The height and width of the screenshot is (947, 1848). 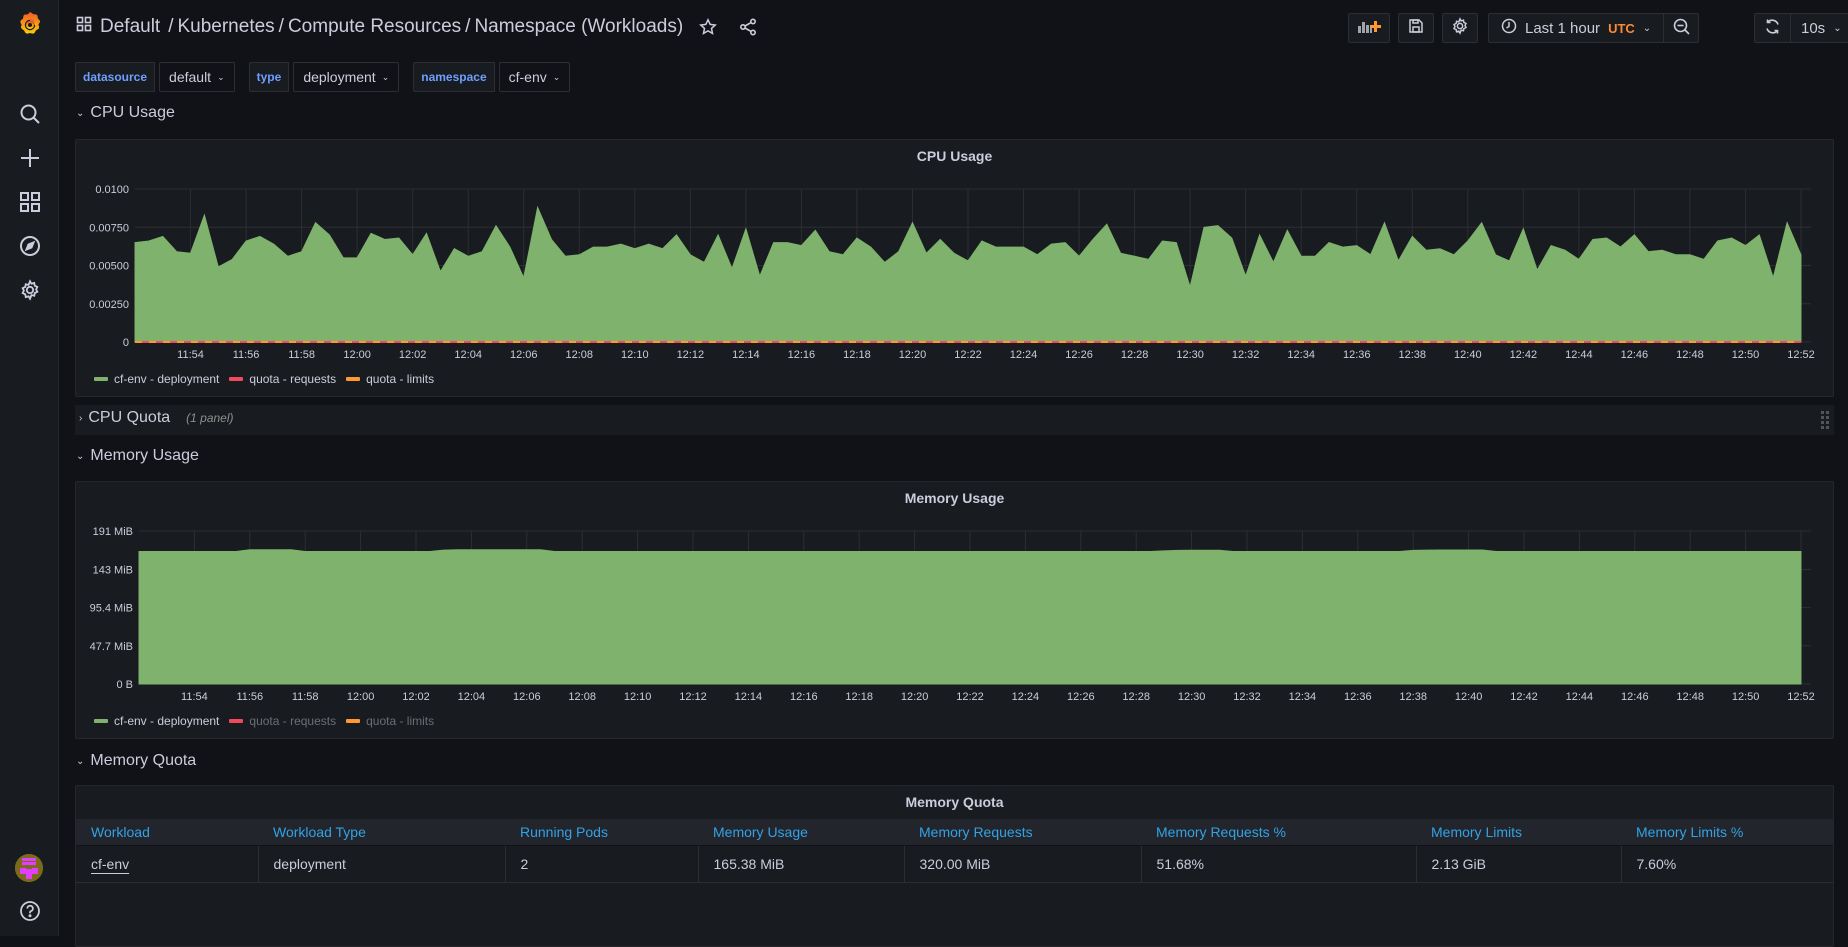 I want to click on legend-item-hidden: quota - limits, so click(x=390, y=721).